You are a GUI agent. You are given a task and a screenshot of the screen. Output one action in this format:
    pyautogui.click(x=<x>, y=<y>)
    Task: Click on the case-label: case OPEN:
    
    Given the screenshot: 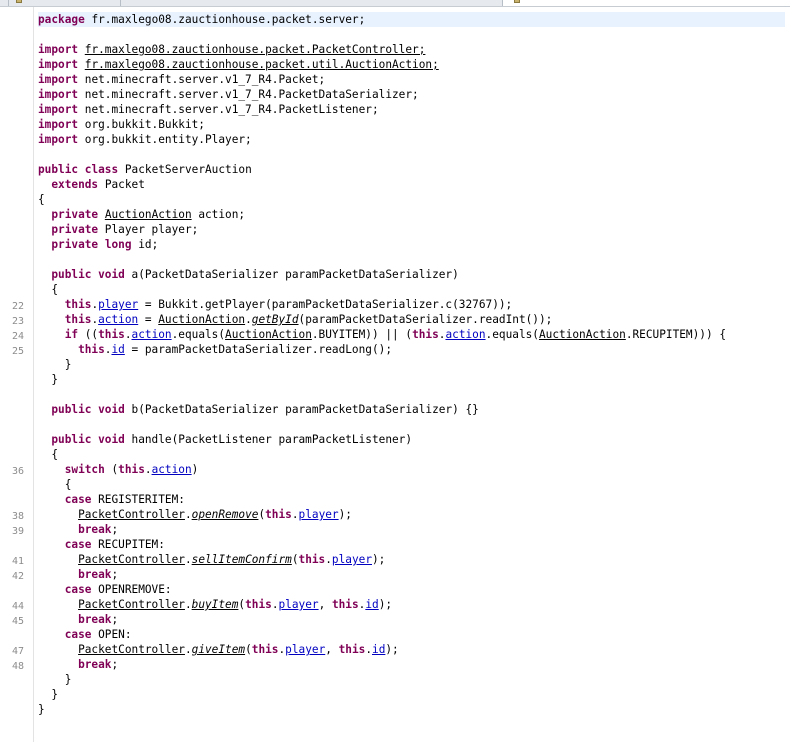 What is the action you would take?
    pyautogui.click(x=98, y=634)
    